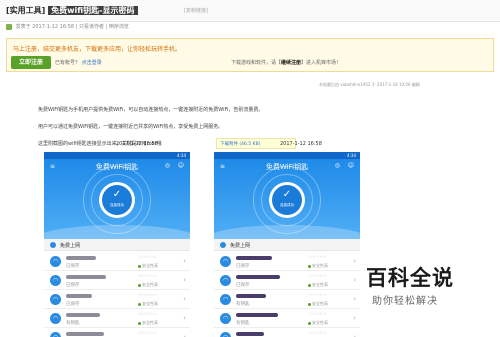 This screenshot has width=500, height=337. I want to click on reverse-order-link: 倒序浏览, so click(119, 27).